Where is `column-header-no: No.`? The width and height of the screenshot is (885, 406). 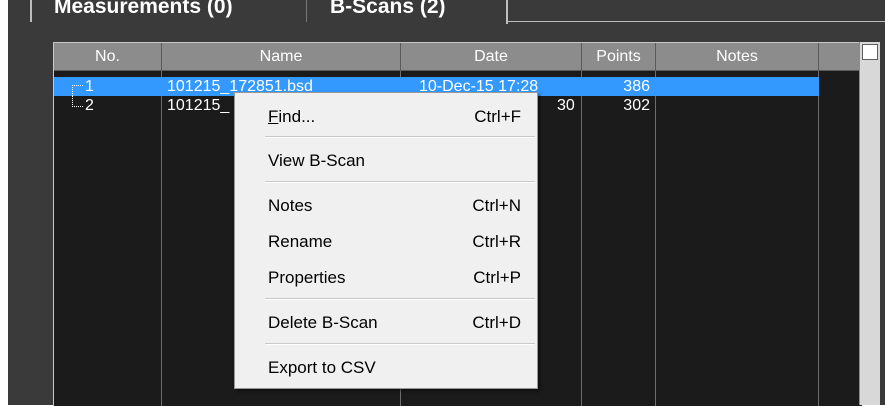
column-header-no: No. is located at coordinates (108, 57).